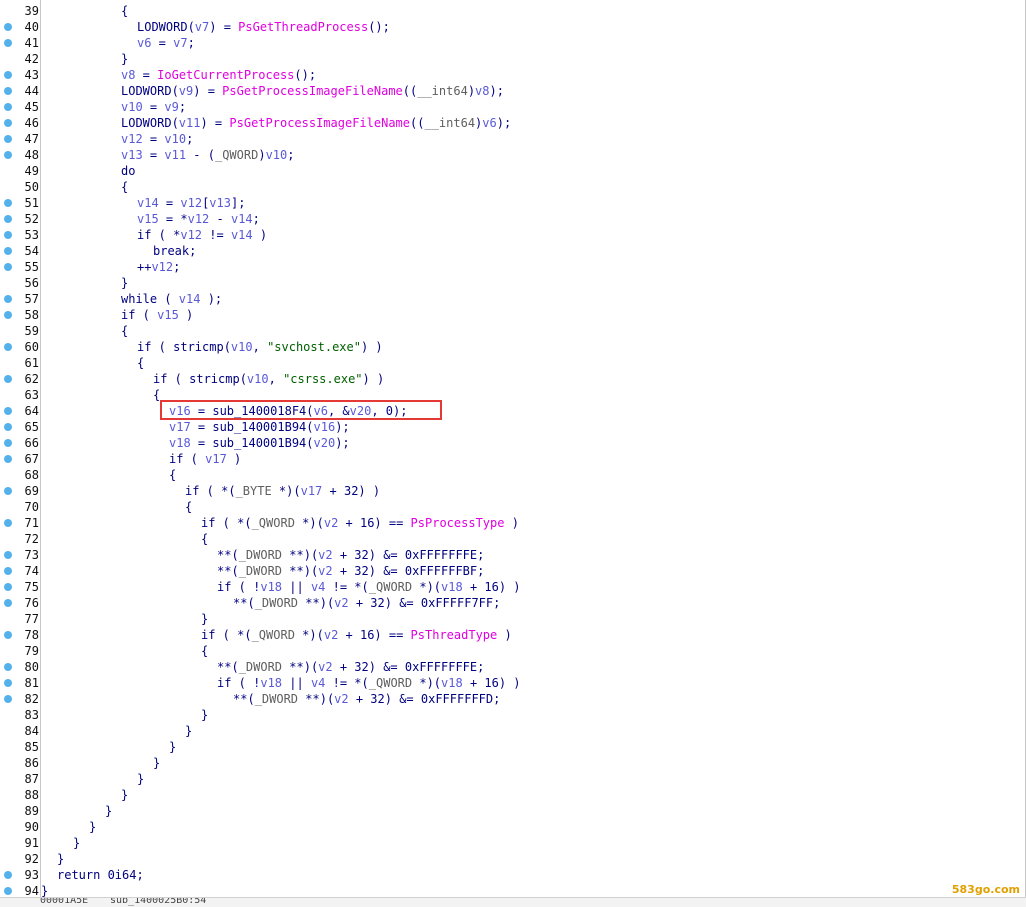 This screenshot has width=1026, height=907. Describe the element at coordinates (182, 107) in the screenshot. I see `code-token: ;` at that location.